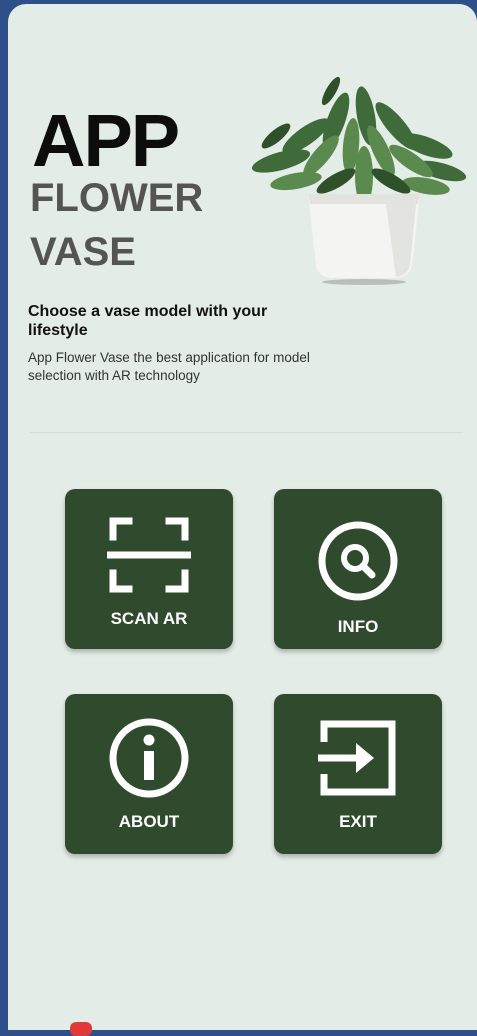 This screenshot has height=1036, width=477. I want to click on hero-title-vase: VASE, so click(83, 252).